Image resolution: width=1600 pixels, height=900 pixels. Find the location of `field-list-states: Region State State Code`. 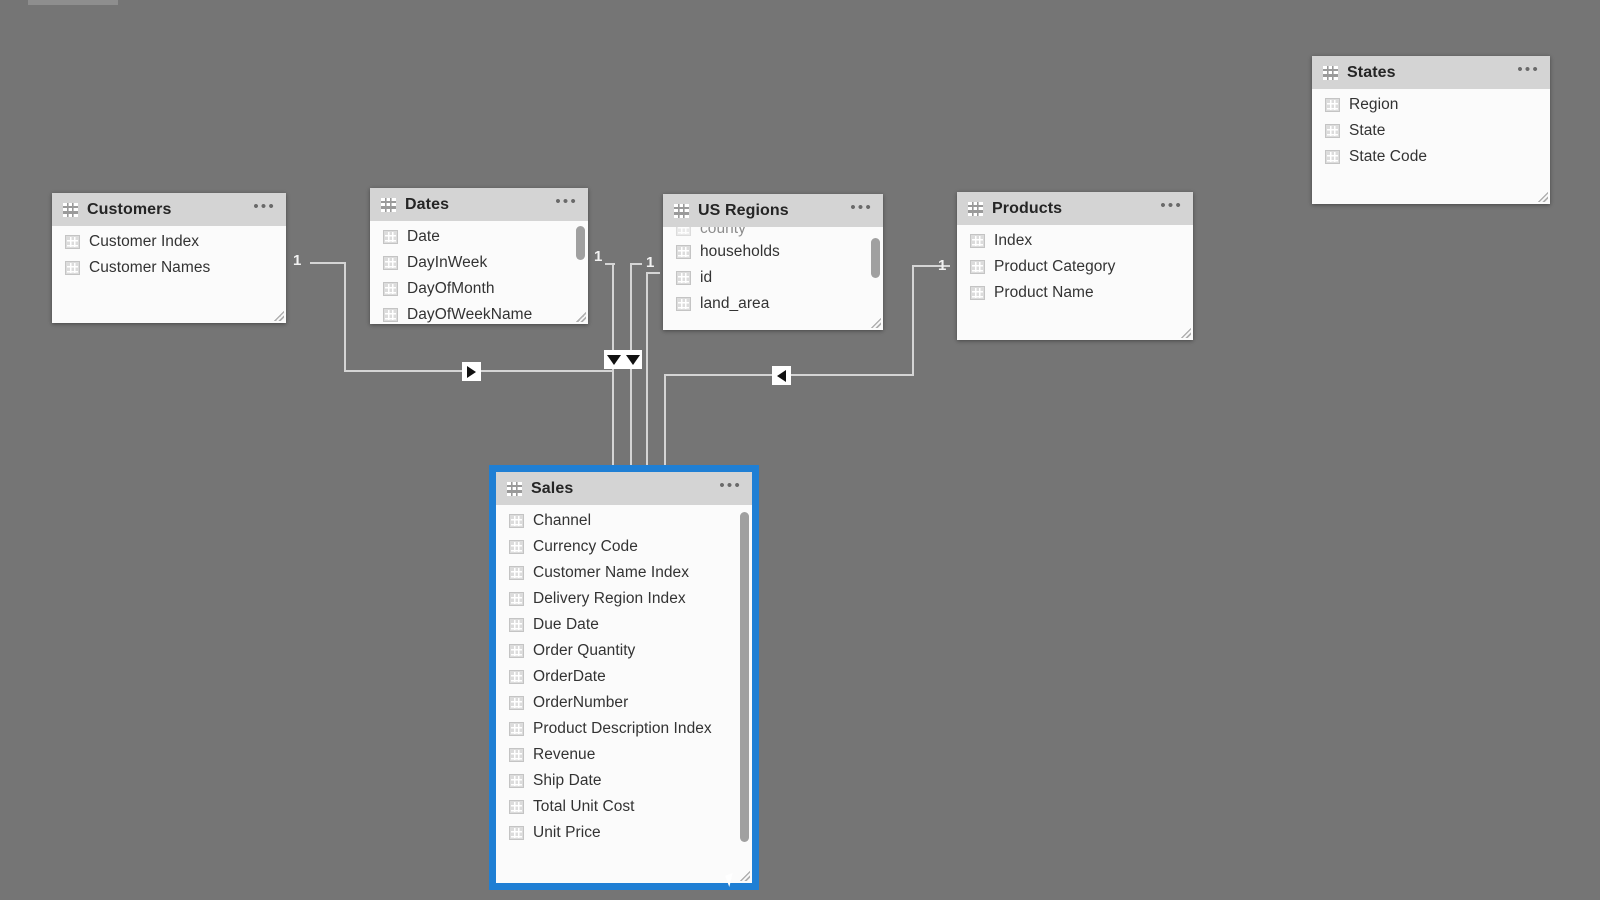

field-list-states: Region State State Code is located at coordinates (1431, 146).